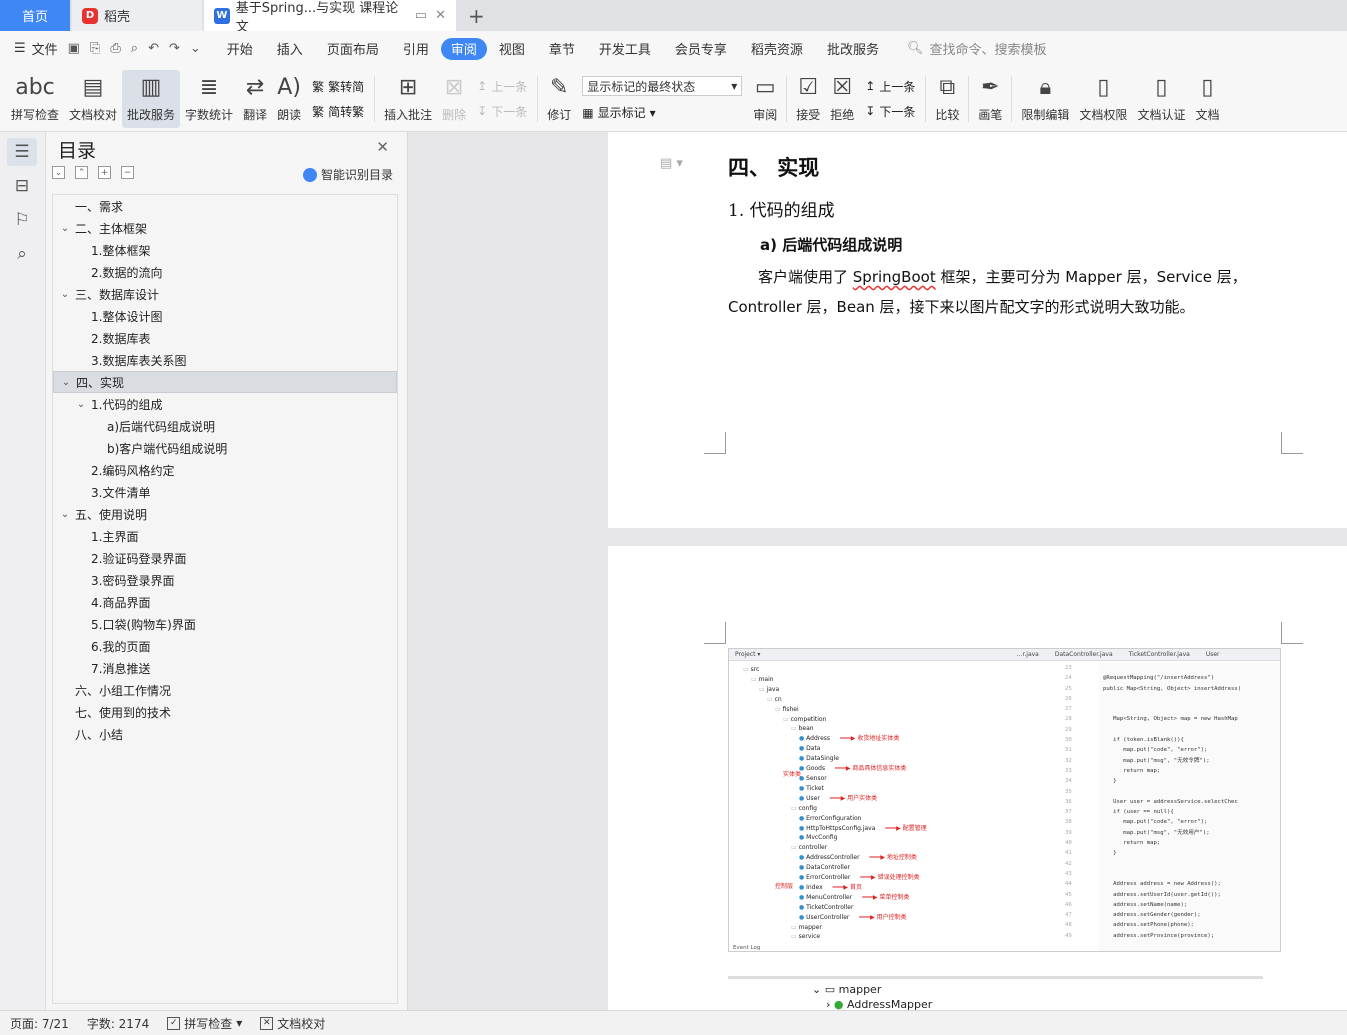 The width and height of the screenshot is (1347, 1035). What do you see at coordinates (1292, 443) in the screenshot?
I see `crop-mark` at bounding box center [1292, 443].